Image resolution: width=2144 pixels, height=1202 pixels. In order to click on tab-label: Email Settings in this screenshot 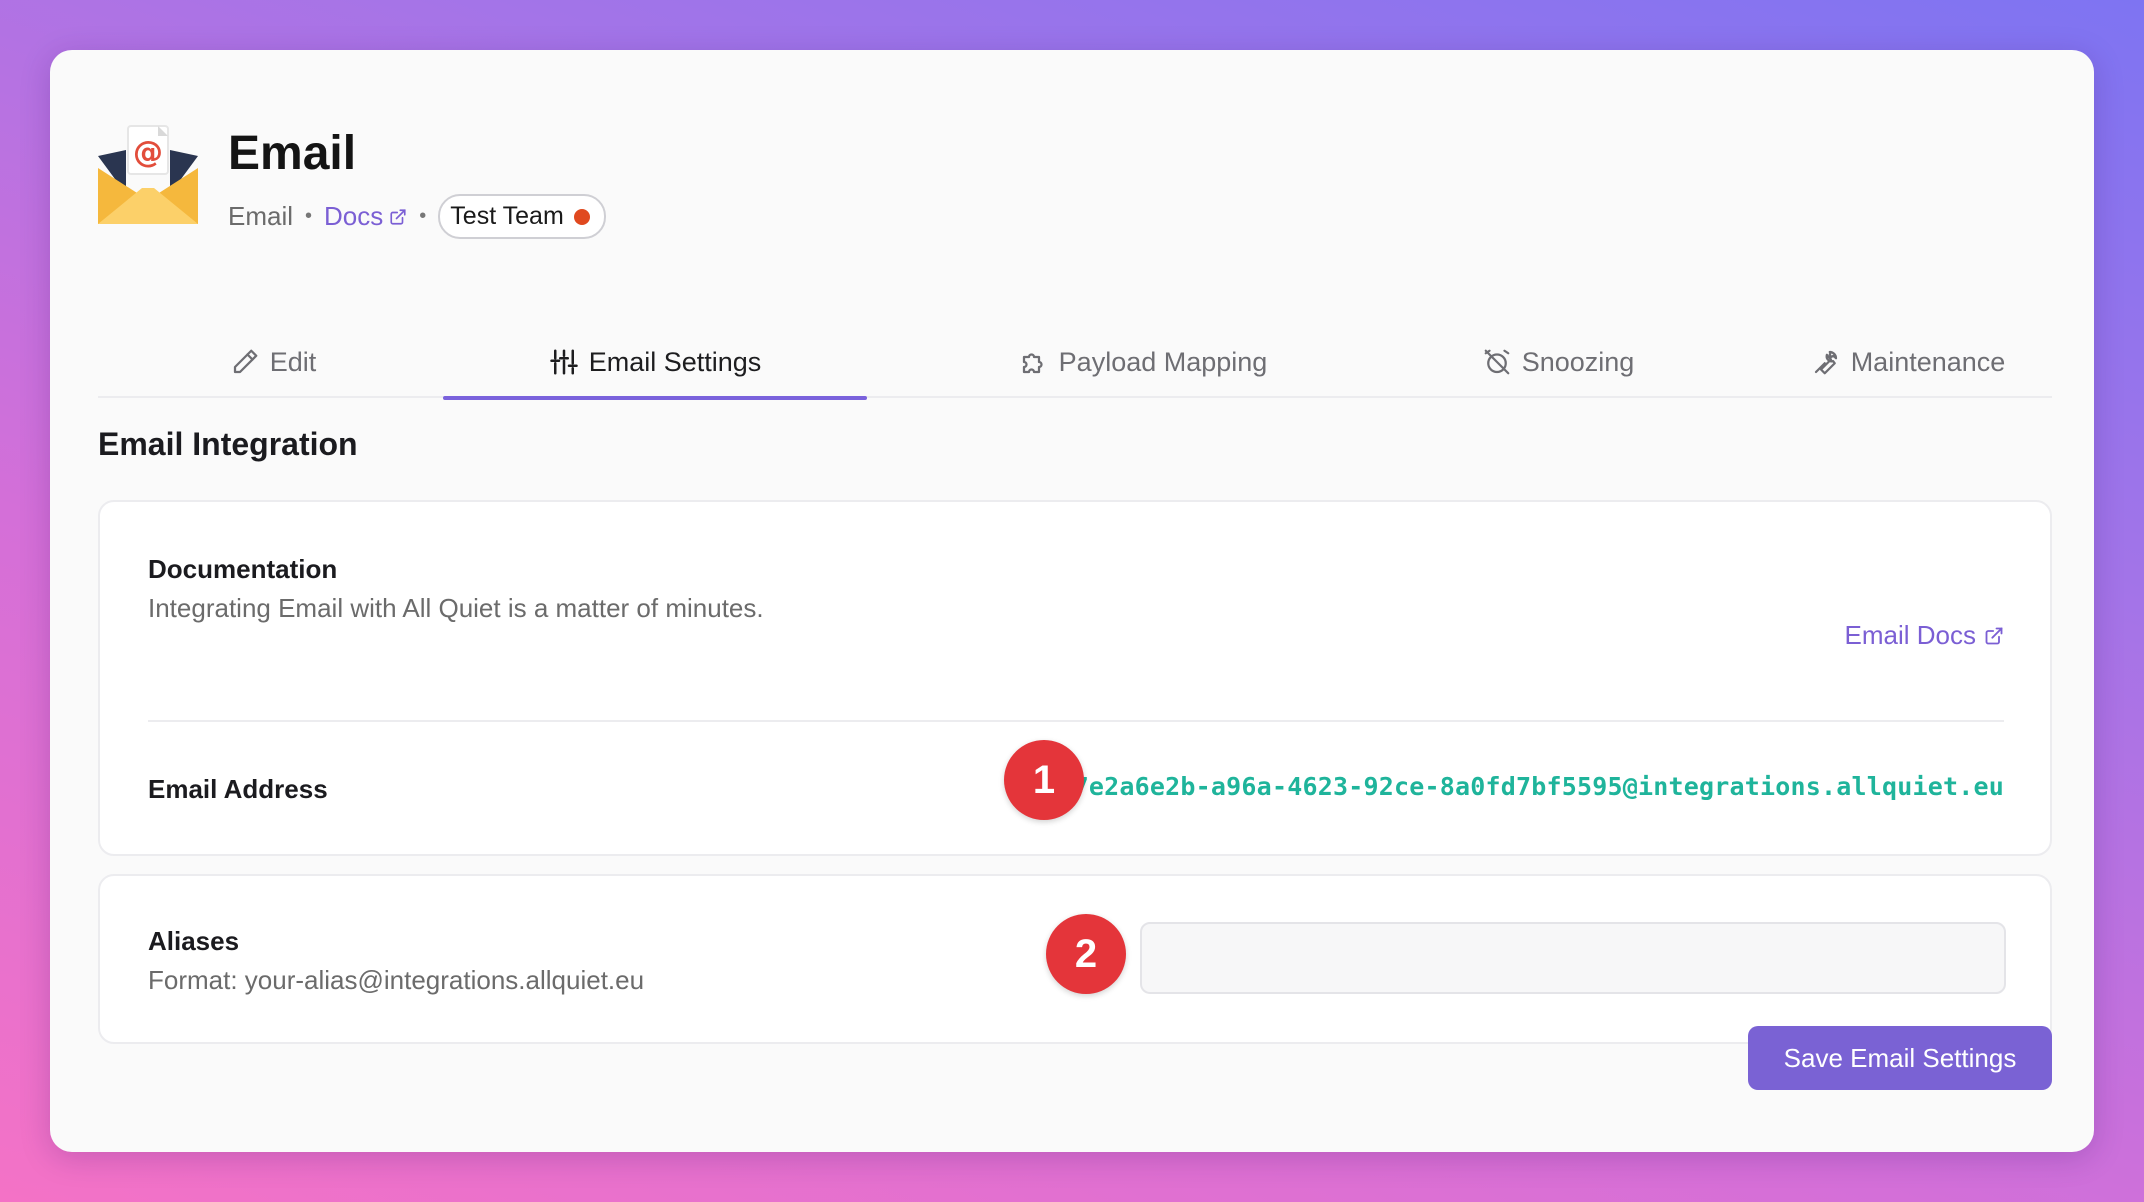, I will do `click(675, 361)`.